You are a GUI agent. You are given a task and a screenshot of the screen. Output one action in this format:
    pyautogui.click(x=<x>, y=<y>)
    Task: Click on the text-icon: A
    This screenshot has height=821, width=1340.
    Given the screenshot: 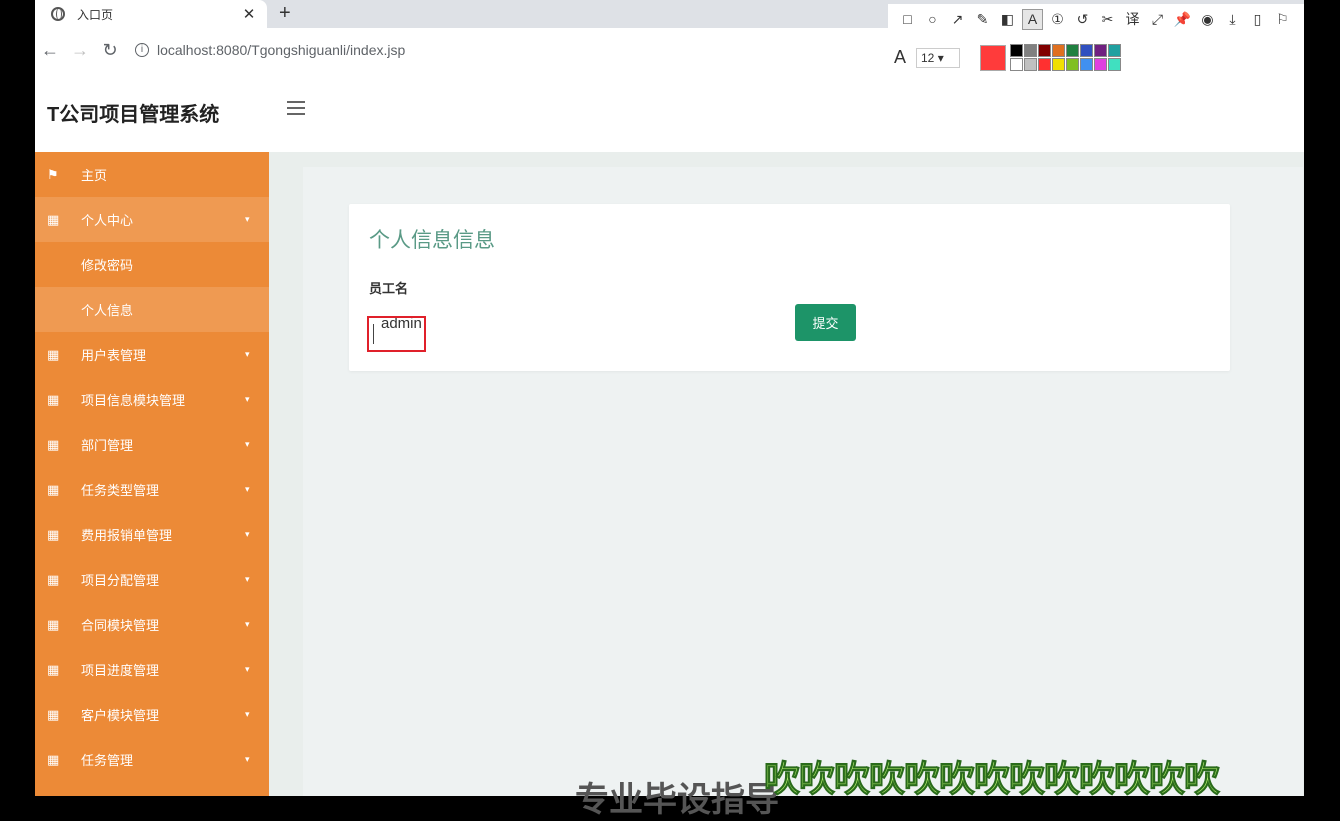 What is the action you would take?
    pyautogui.click(x=1032, y=19)
    